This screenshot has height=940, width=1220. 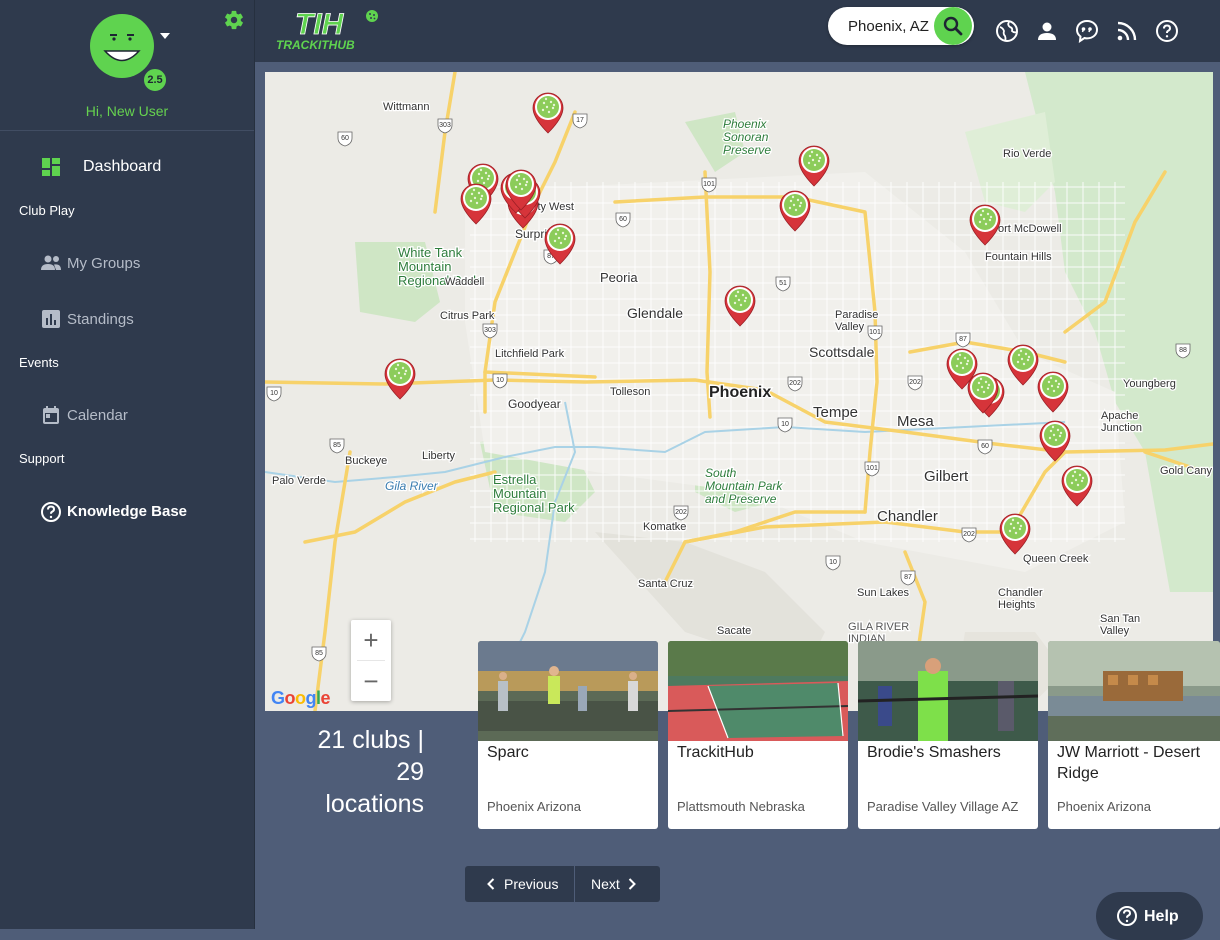 I want to click on summary-line-locations: locations, so click(x=374, y=804).